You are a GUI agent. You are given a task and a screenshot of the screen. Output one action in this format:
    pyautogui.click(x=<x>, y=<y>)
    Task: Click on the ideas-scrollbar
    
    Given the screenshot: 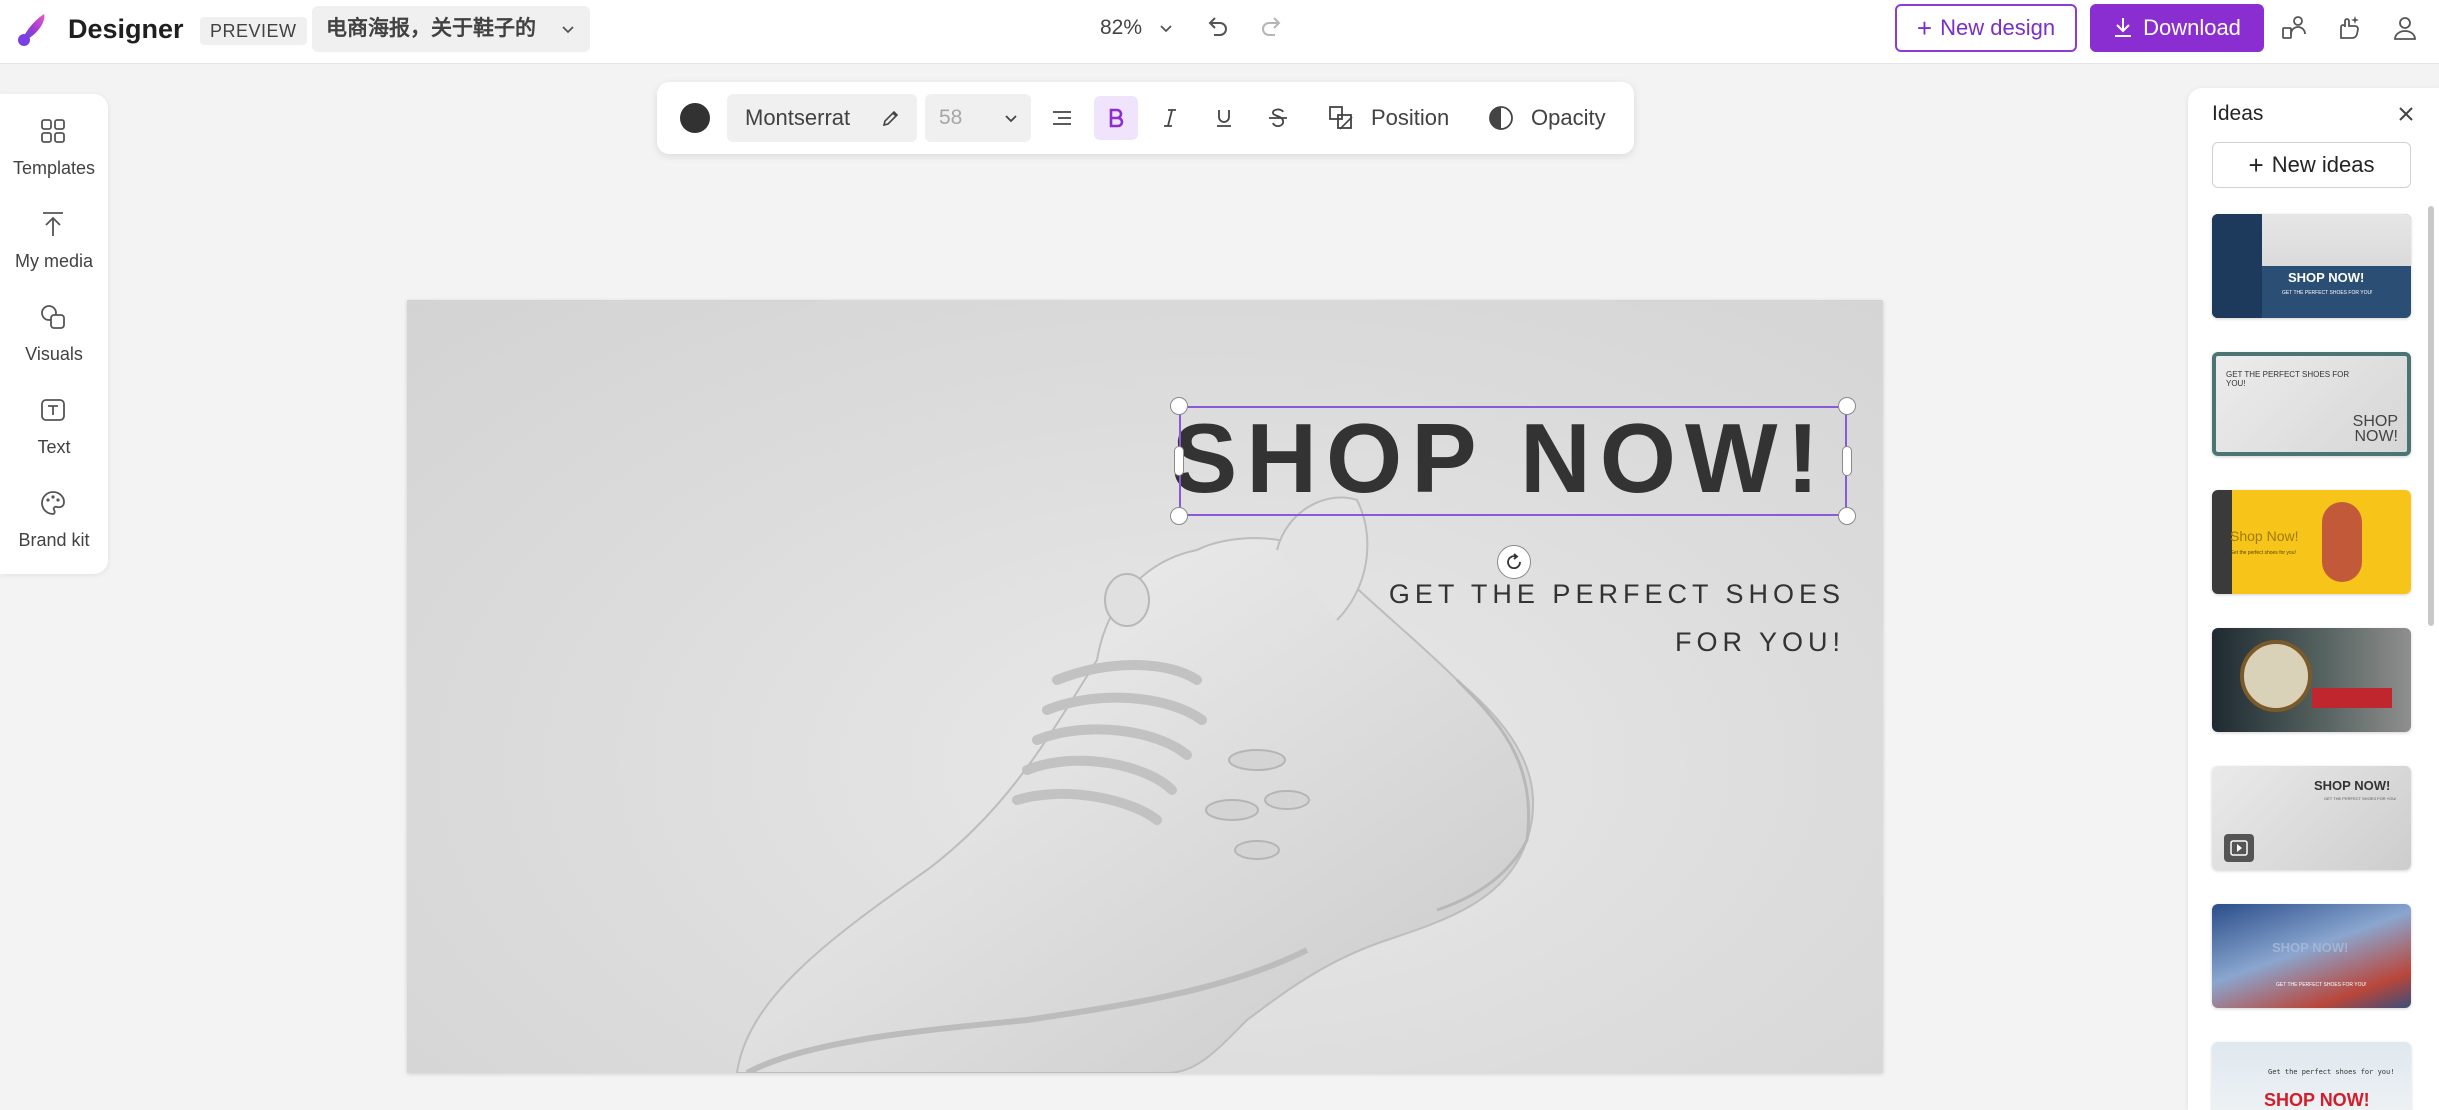 What is the action you would take?
    pyautogui.click(x=2431, y=416)
    